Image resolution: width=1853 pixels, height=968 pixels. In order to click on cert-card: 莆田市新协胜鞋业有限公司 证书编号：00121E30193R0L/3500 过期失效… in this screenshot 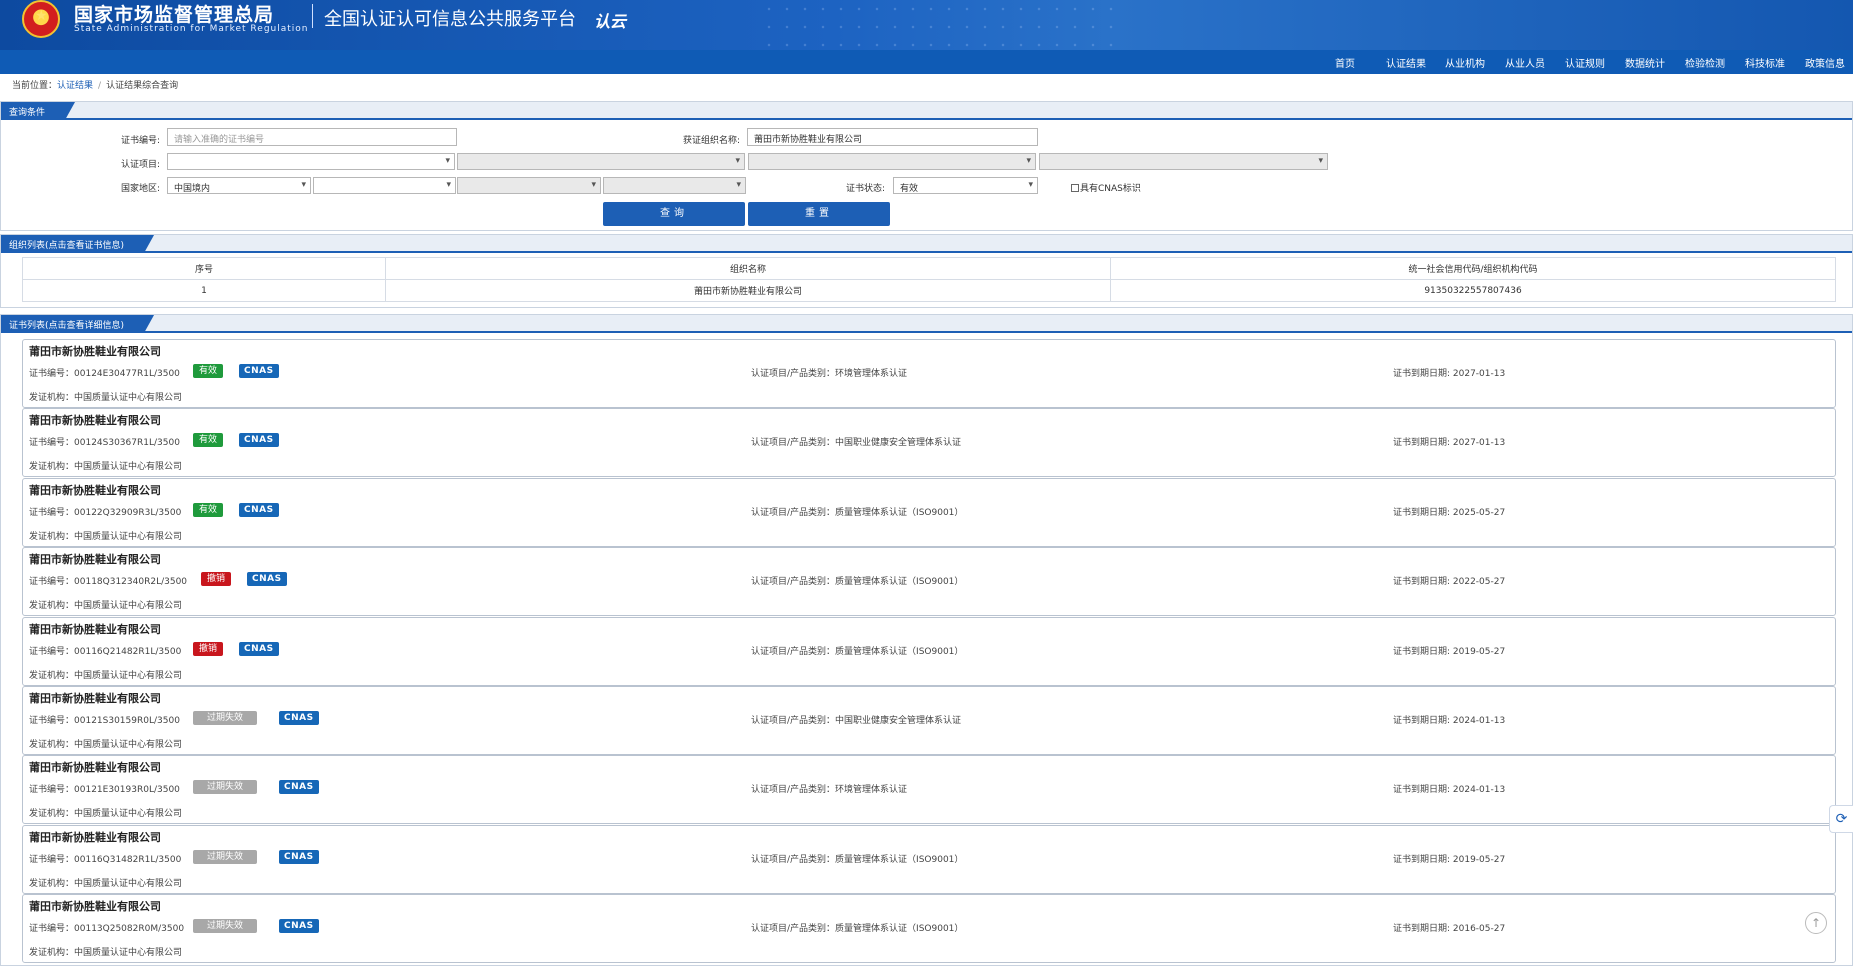, I will do `click(929, 790)`.